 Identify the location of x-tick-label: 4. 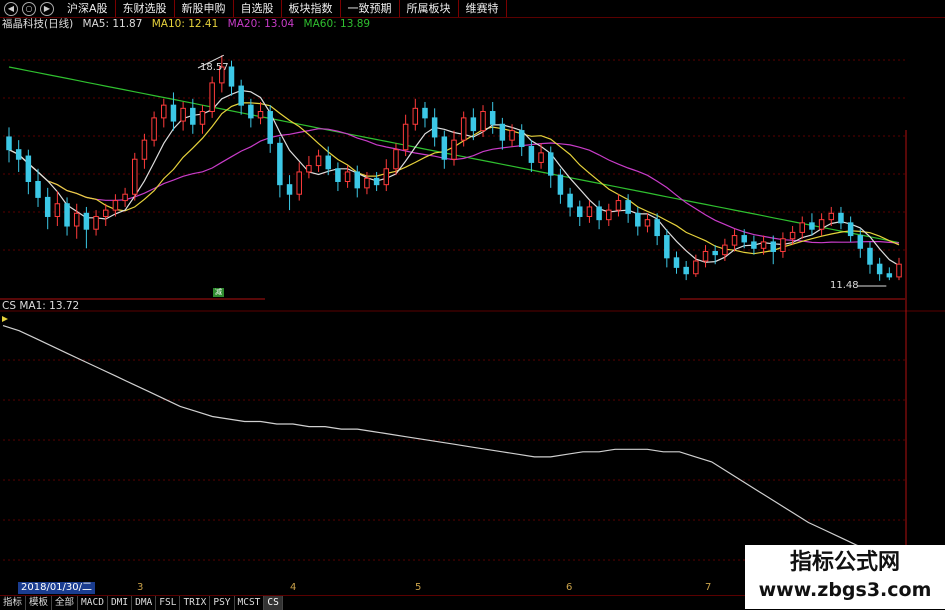
(293, 587).